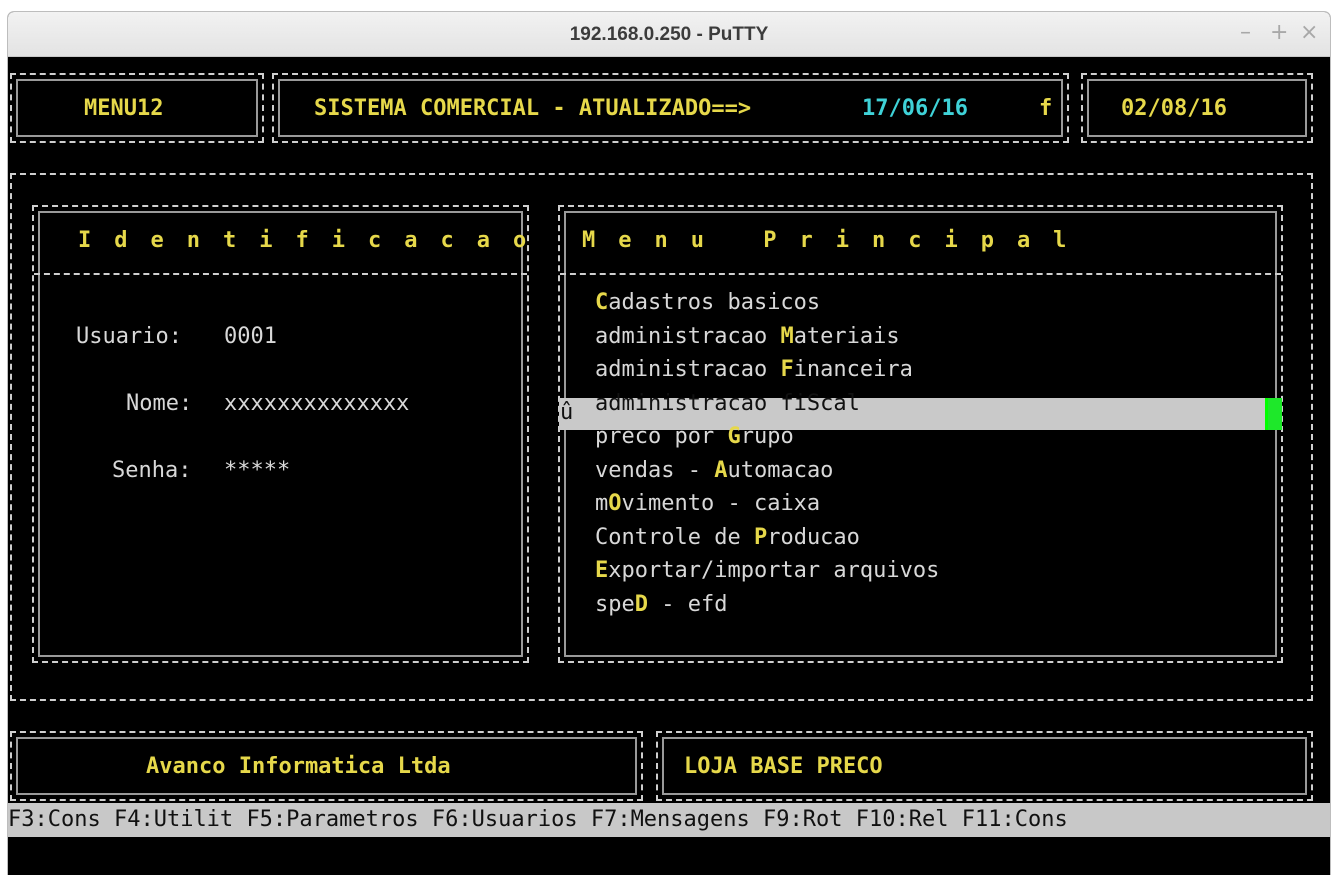 The height and width of the screenshot is (875, 1338). Describe the element at coordinates (721, 503) in the screenshot. I see `menu-item-text: vimento - caixa` at that location.